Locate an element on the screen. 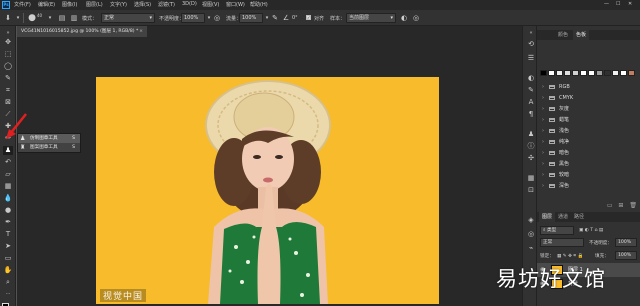  swatch-group: › 浅色 is located at coordinates (588, 131).